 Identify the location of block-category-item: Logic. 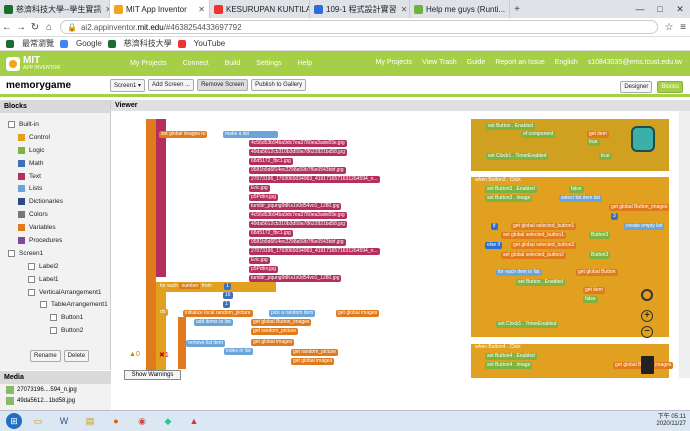
(55, 150).